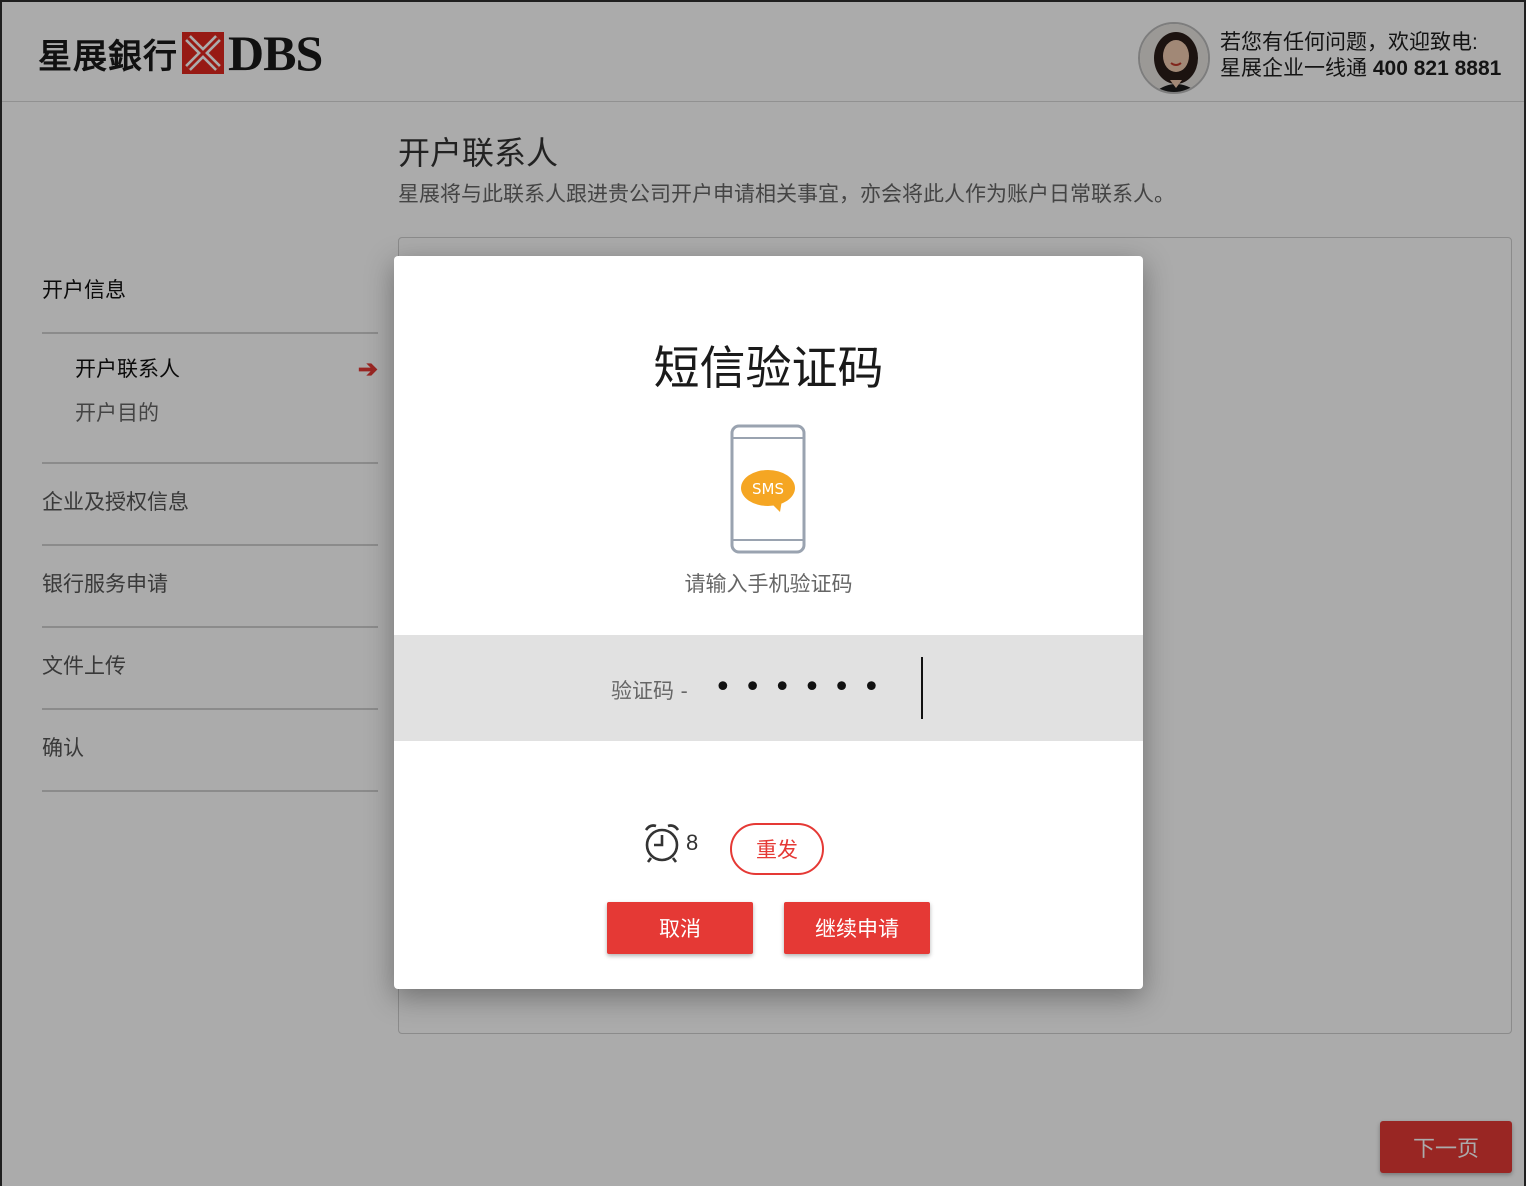 The width and height of the screenshot is (1526, 1186). Describe the element at coordinates (768, 584) in the screenshot. I see `dialog-prompt: 请输入手机验证码` at that location.